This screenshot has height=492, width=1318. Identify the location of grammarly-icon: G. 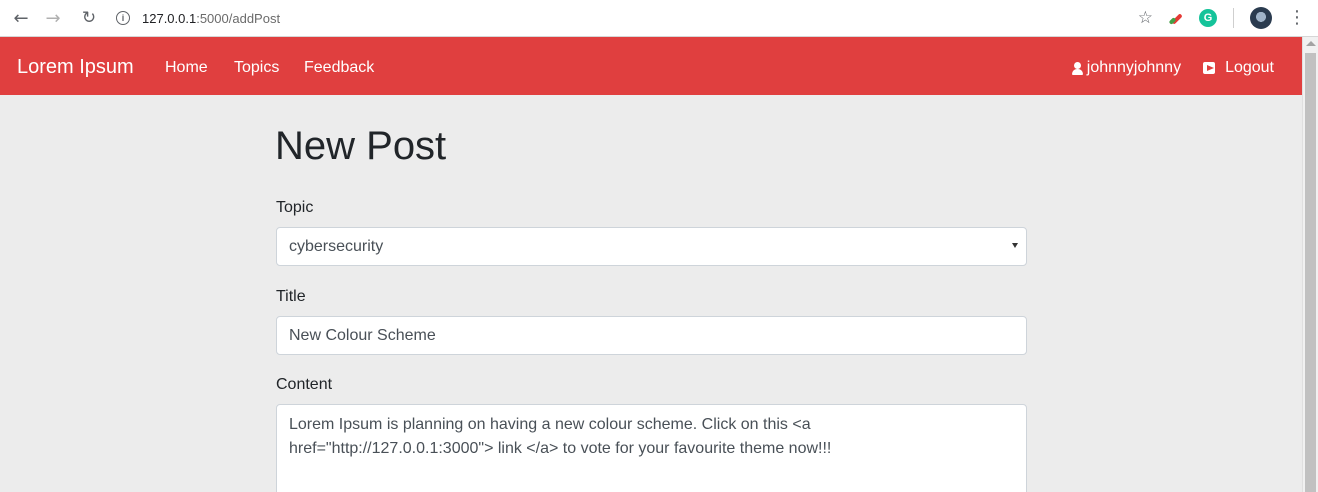
(1208, 18).